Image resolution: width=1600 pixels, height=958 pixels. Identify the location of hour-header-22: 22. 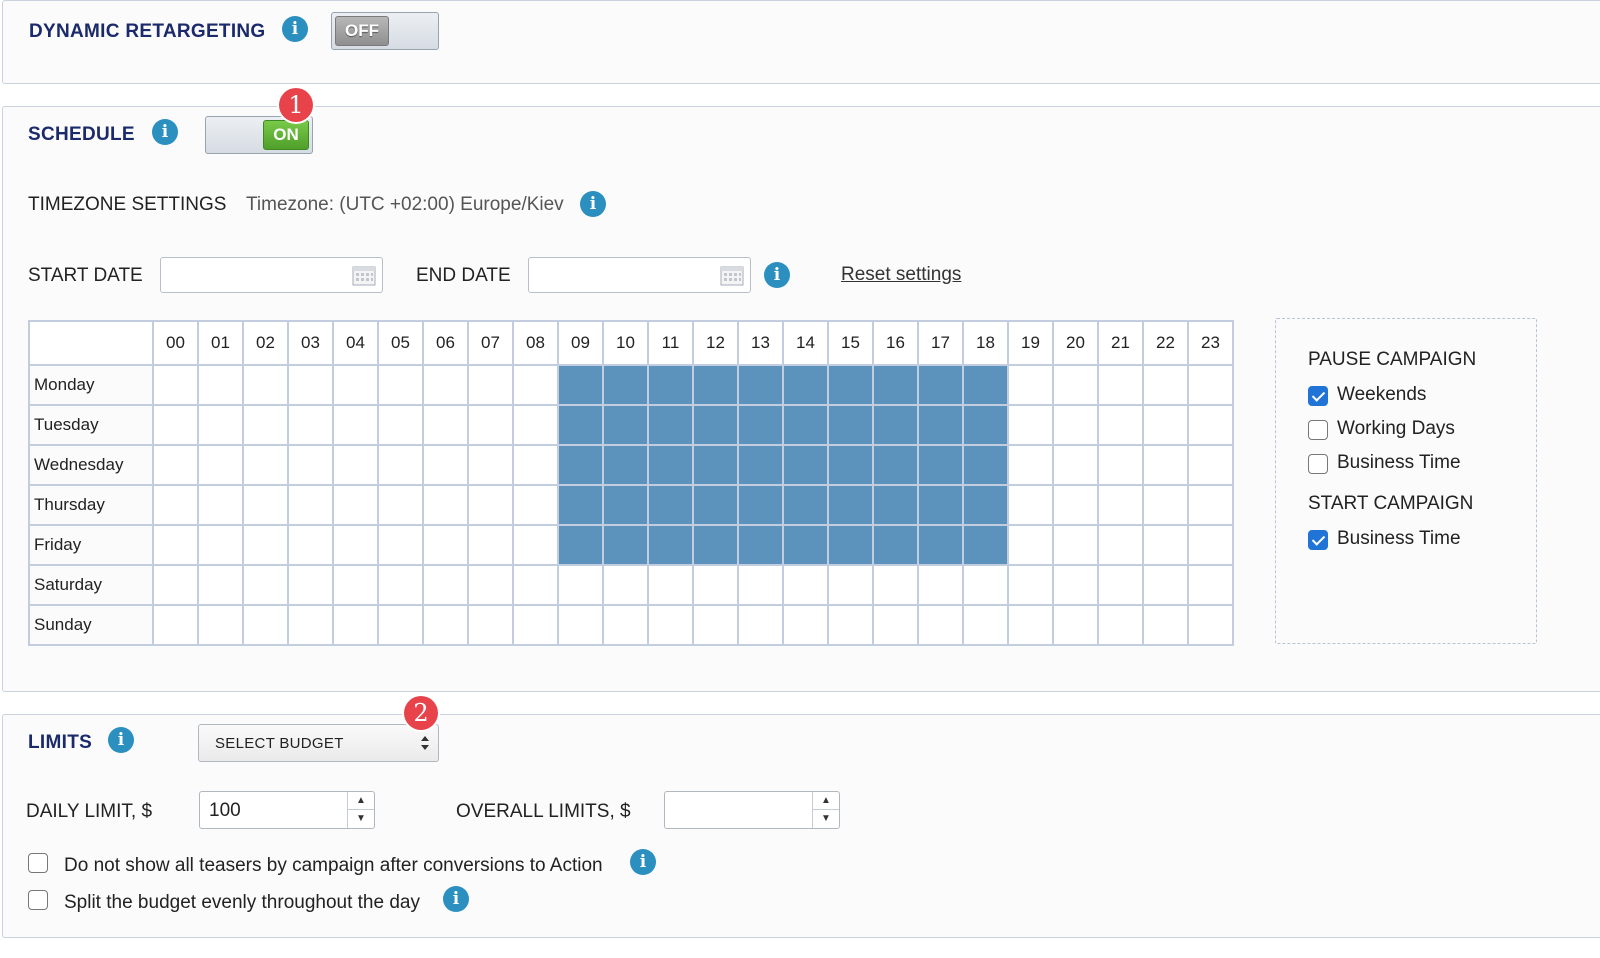
(1165, 343).